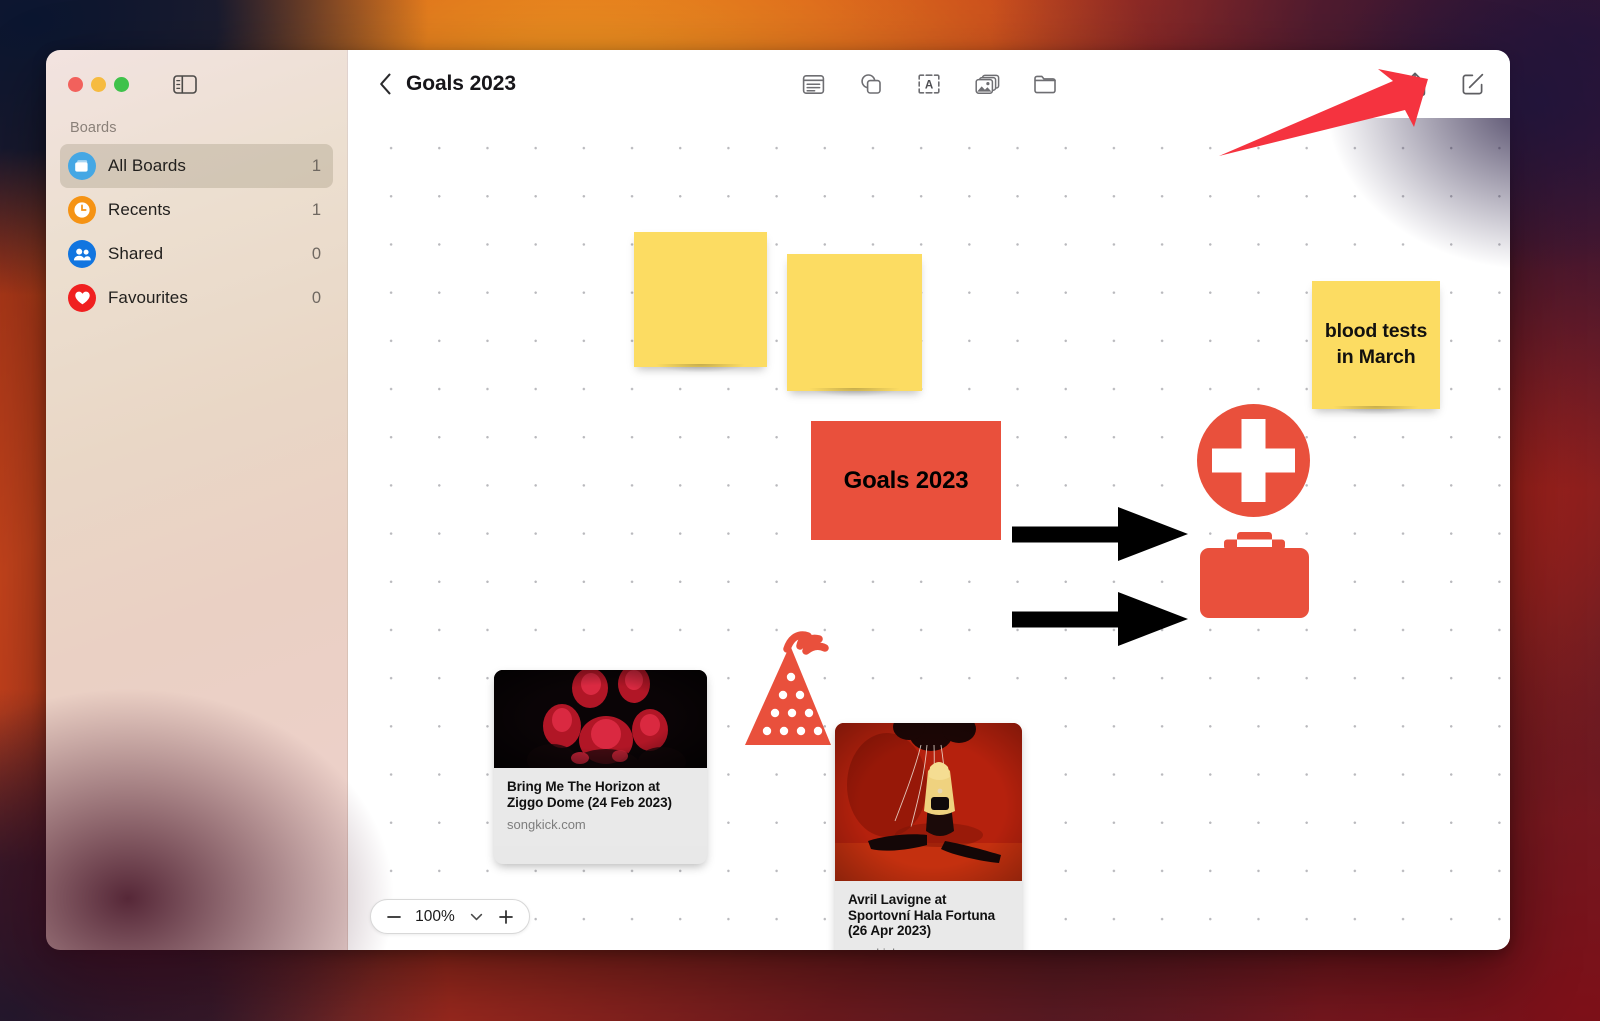 The height and width of the screenshot is (1021, 1600). I want to click on sidebar-item-label: All Boards, so click(147, 165).